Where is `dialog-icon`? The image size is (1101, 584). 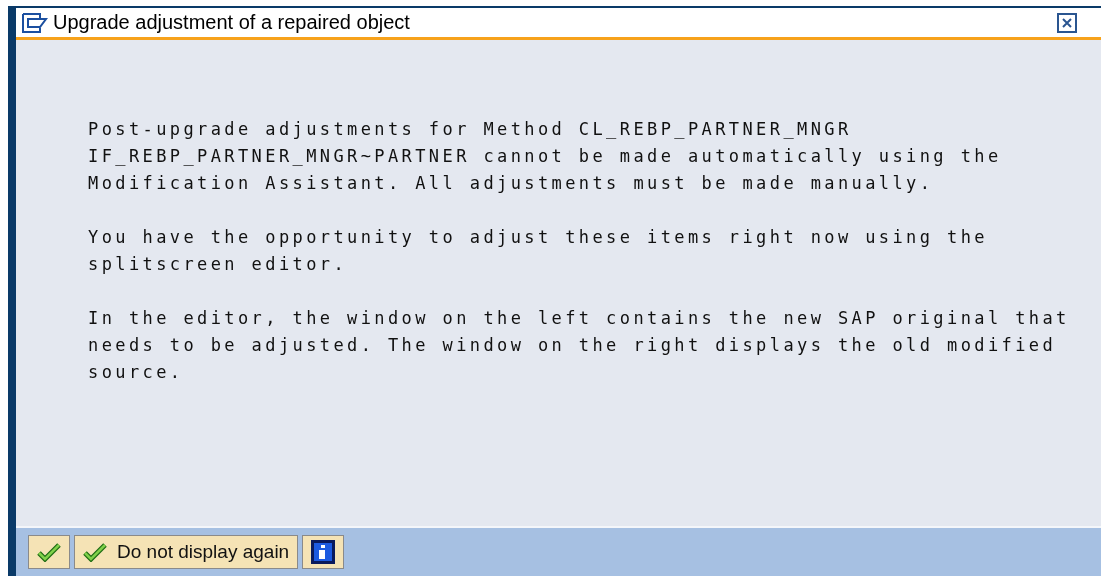
dialog-icon is located at coordinates (35, 22).